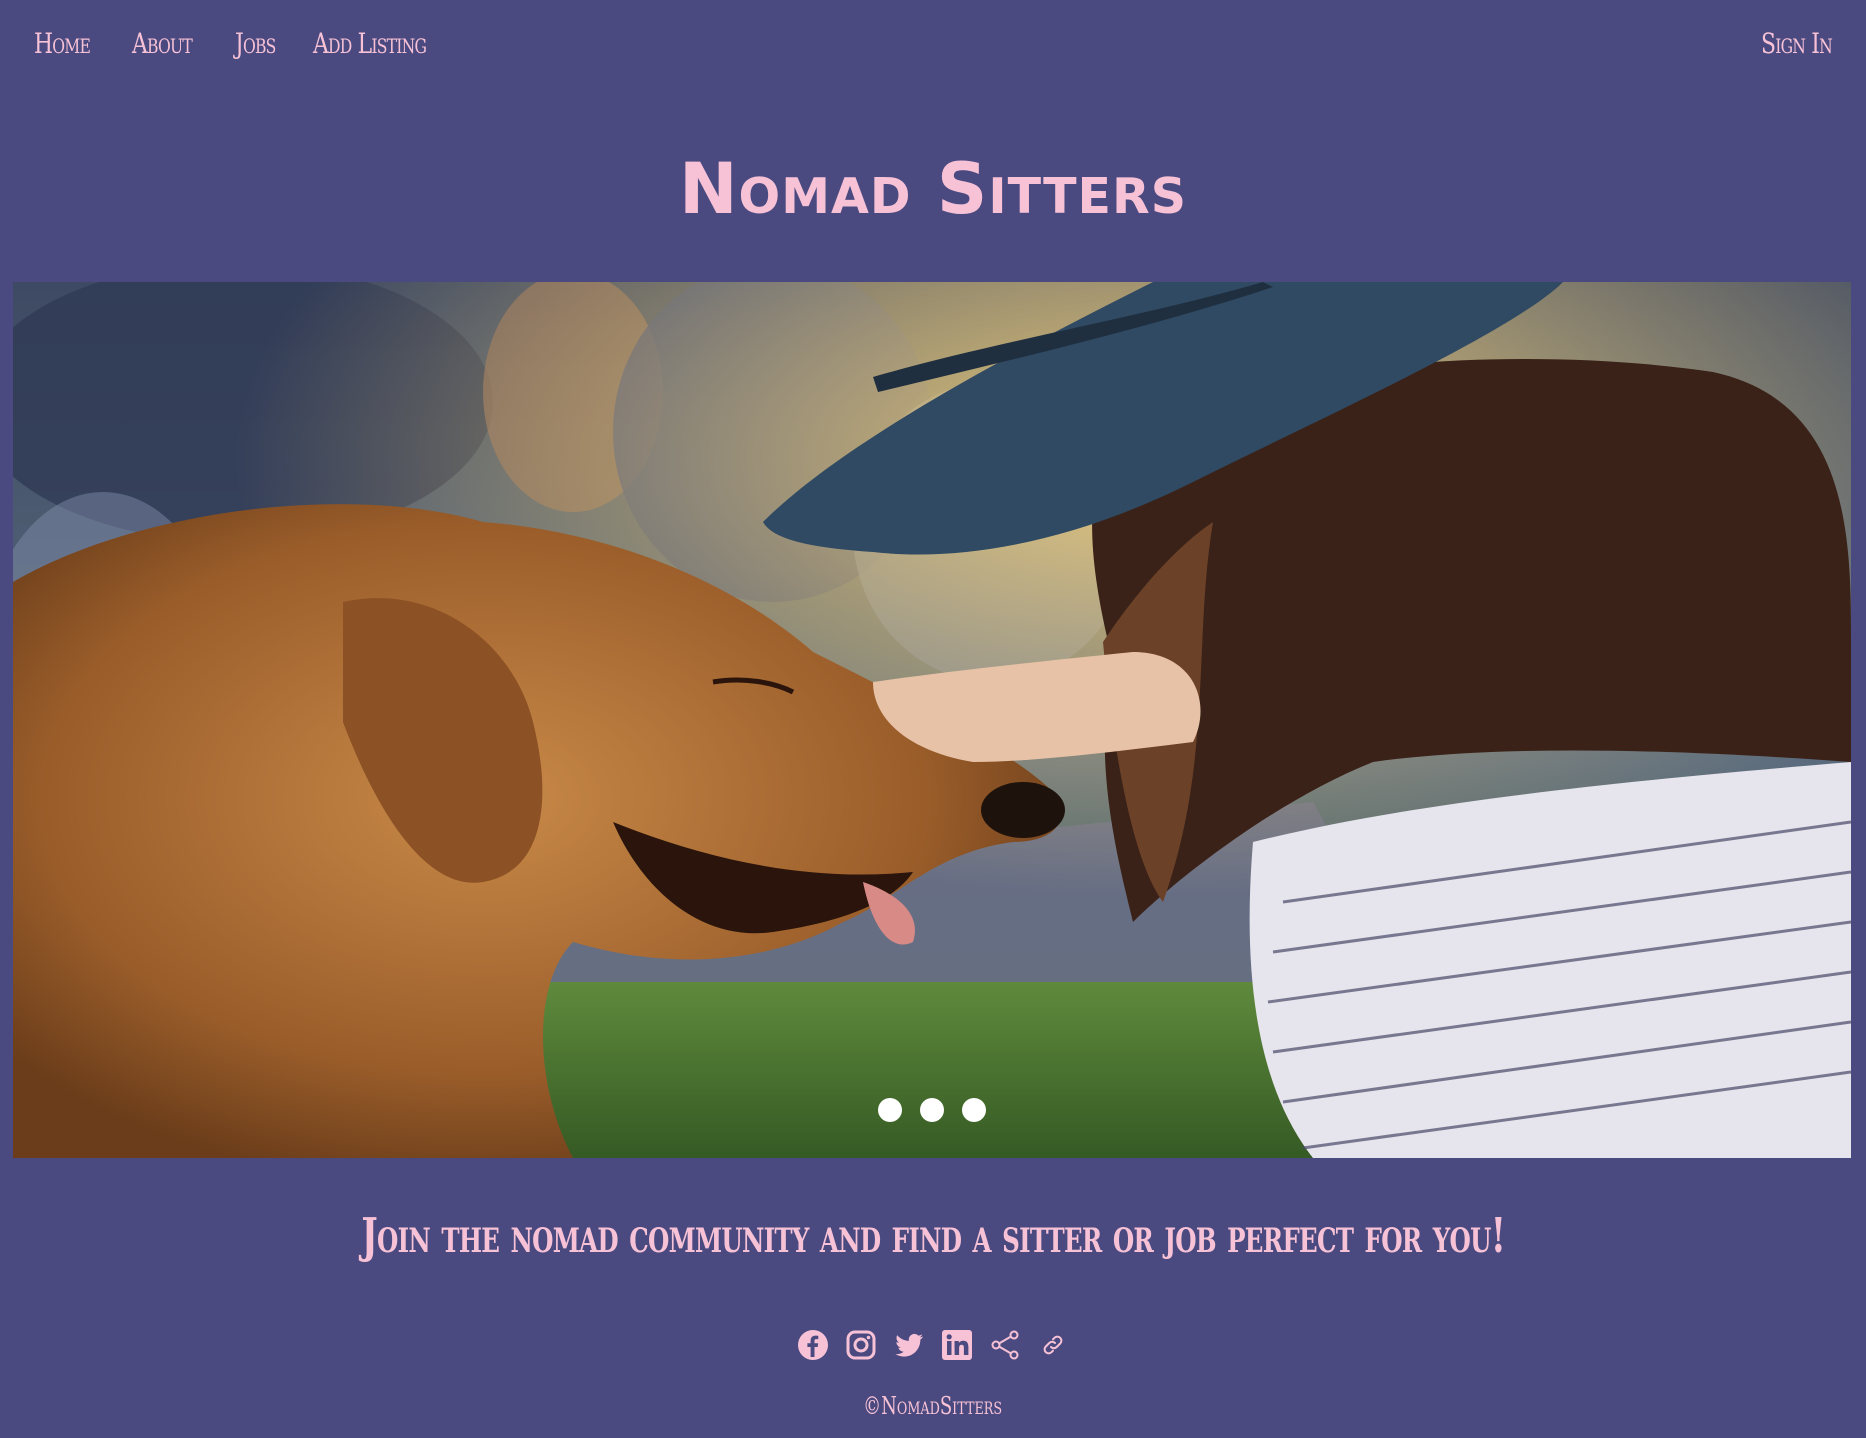 This screenshot has width=1866, height=1438. I want to click on nav-about-link: About, so click(162, 43).